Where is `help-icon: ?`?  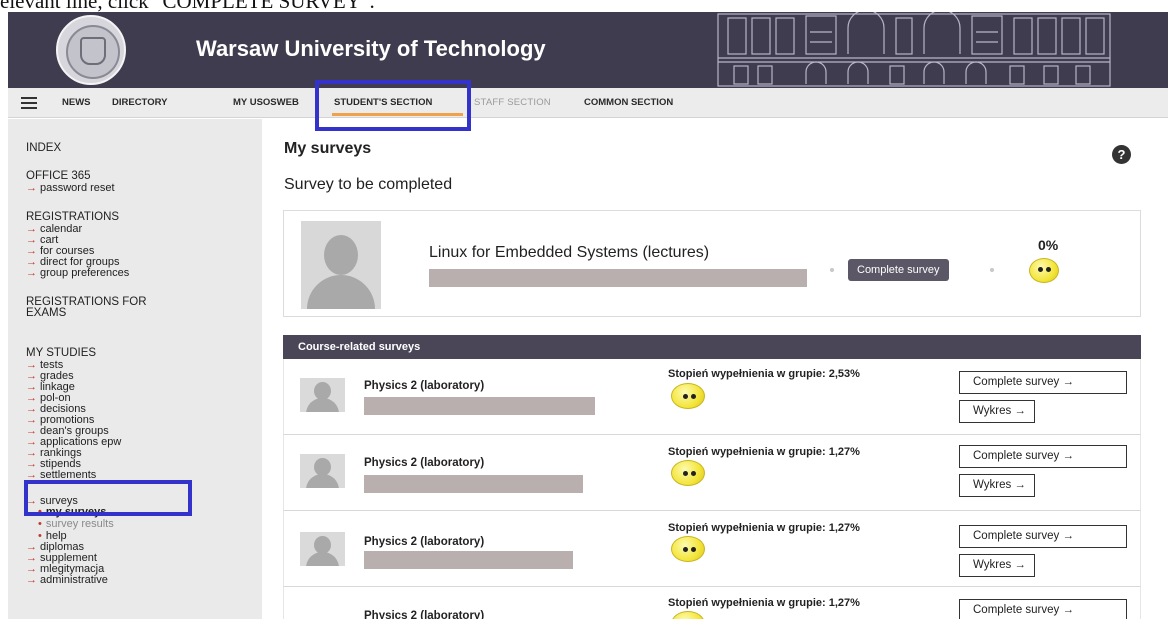
help-icon: ? is located at coordinates (1121, 154).